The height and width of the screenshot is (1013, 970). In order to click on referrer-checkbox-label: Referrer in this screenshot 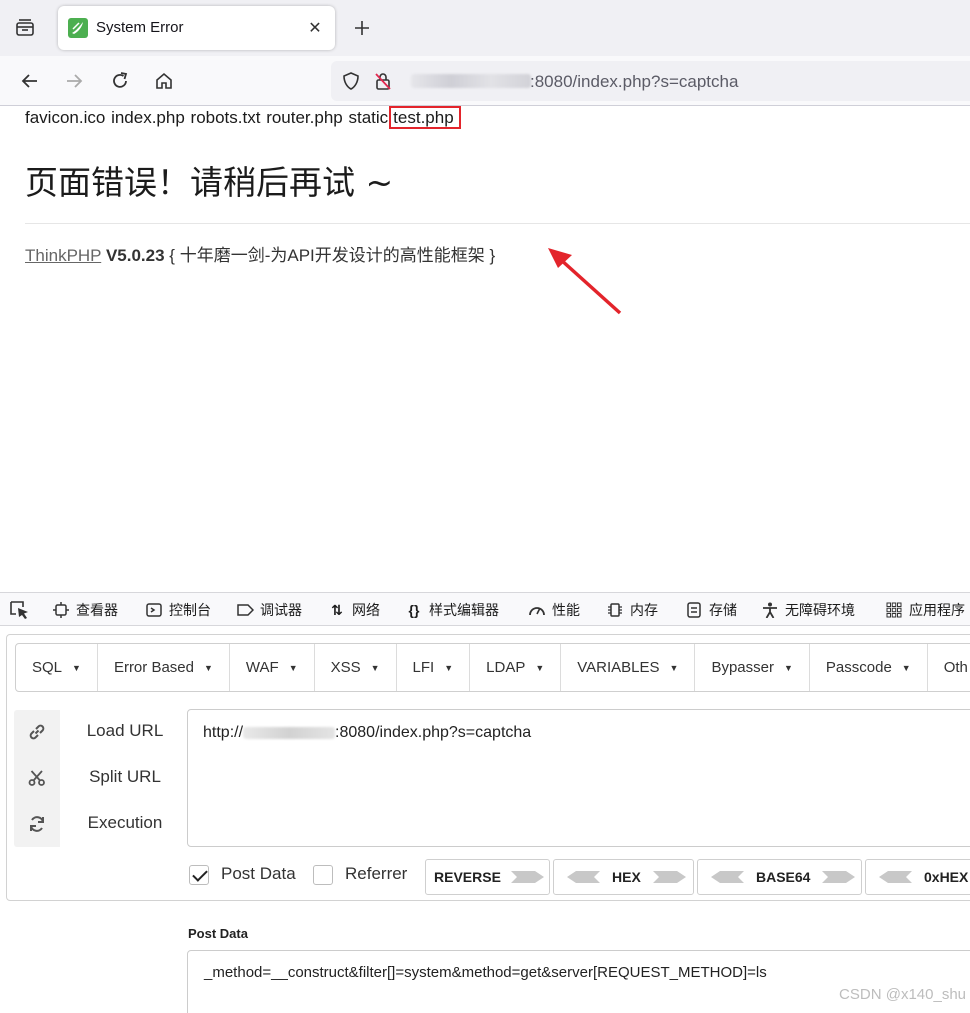, I will do `click(376, 873)`.